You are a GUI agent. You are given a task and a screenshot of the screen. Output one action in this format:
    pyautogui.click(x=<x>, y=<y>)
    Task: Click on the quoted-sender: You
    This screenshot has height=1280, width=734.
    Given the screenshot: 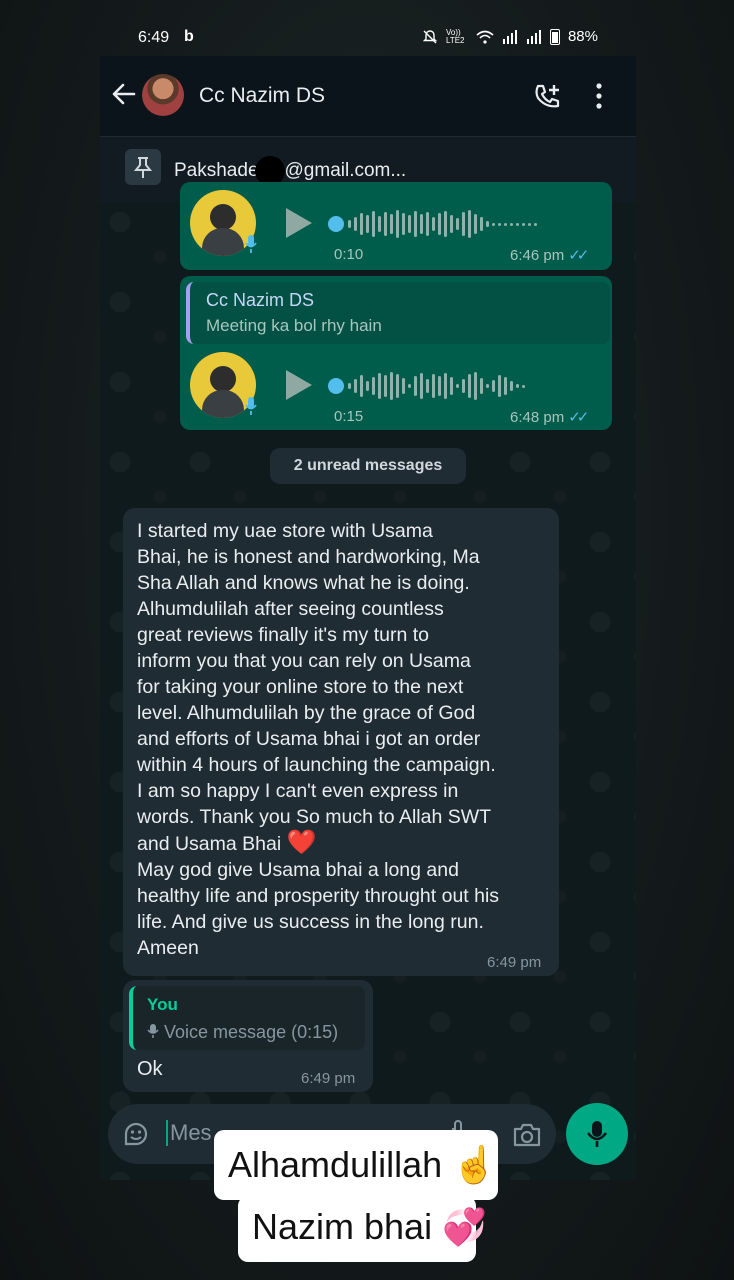 What is the action you would take?
    pyautogui.click(x=162, y=1004)
    